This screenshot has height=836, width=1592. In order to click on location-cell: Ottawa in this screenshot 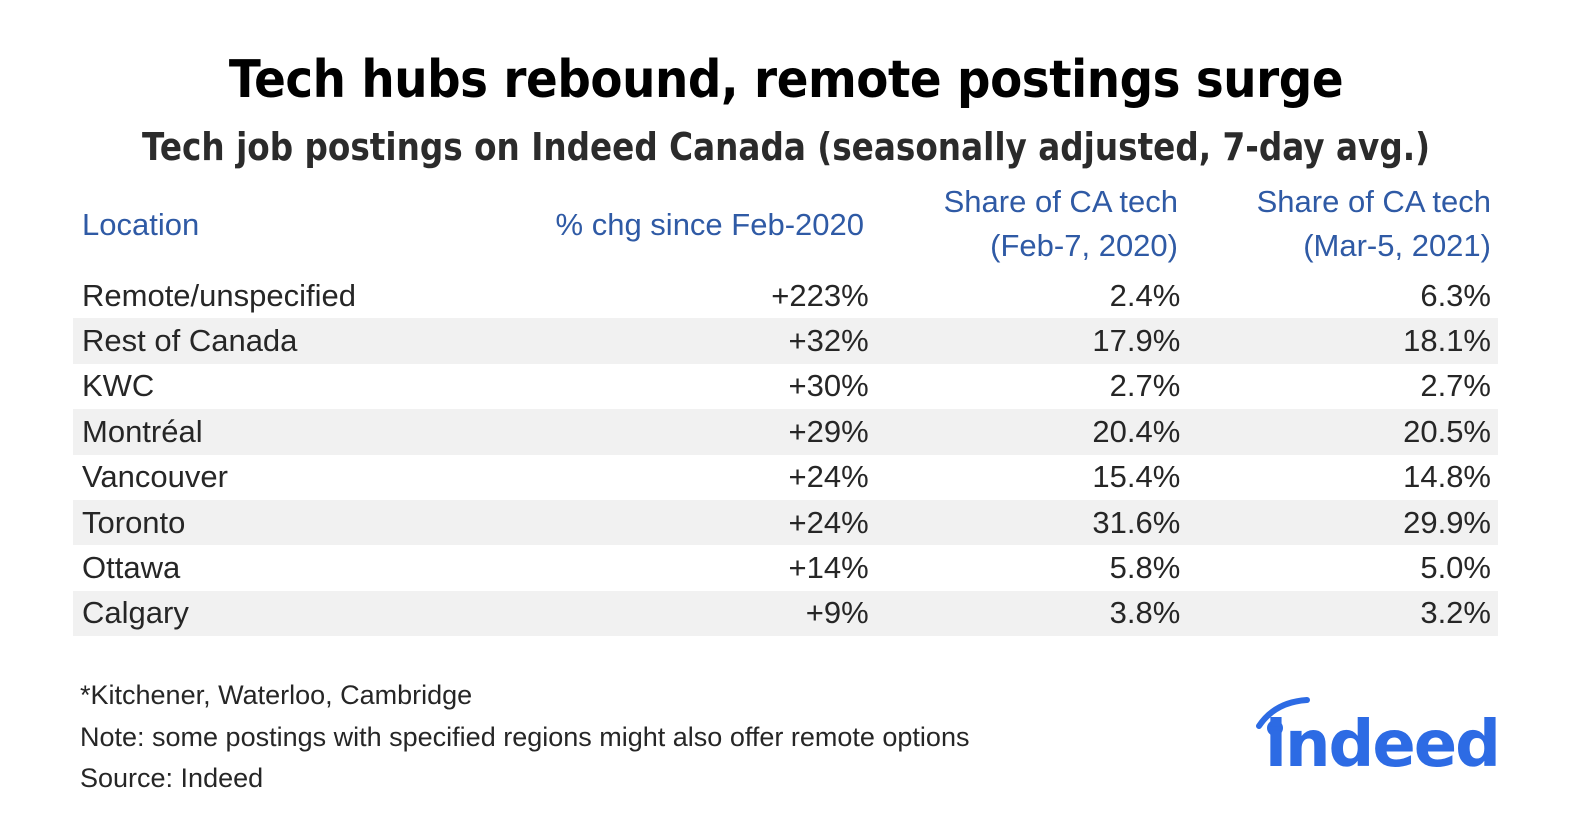, I will do `click(131, 568)`.